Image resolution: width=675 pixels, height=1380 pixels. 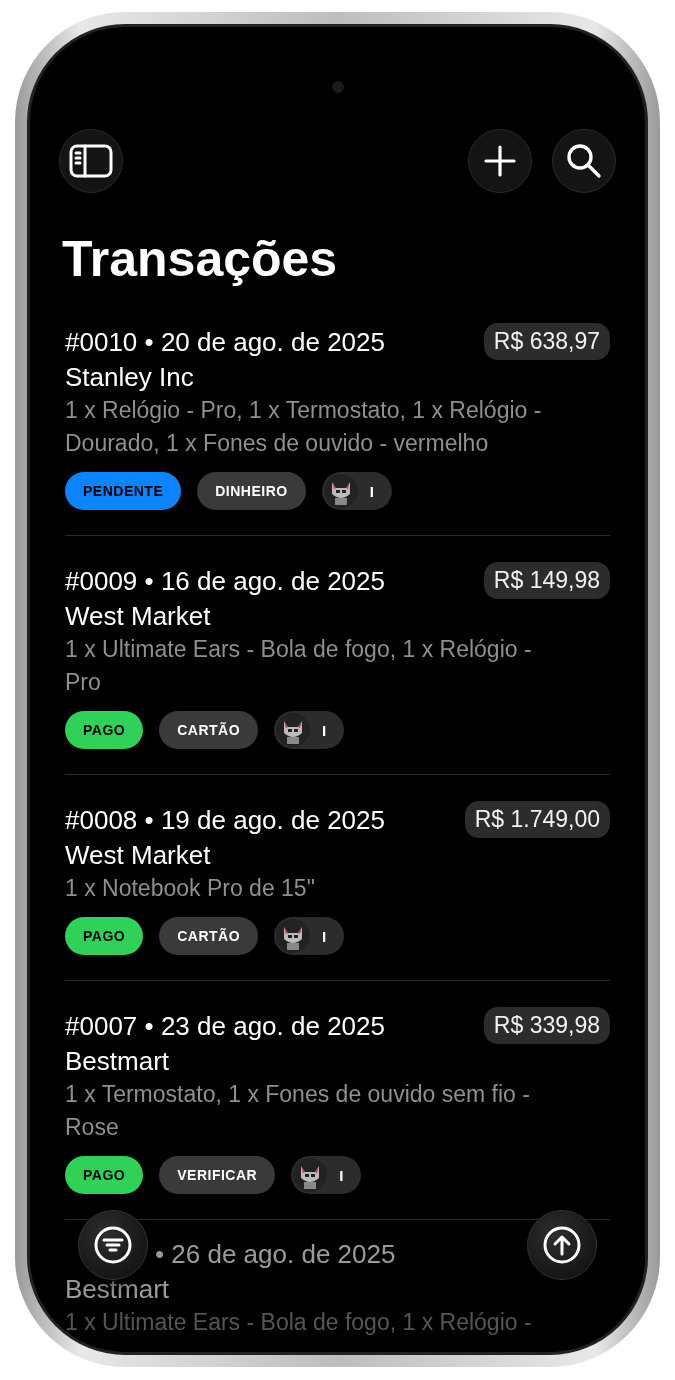 I want to click on transaction-row: #0010 • 20 de ago. de 2025 R$ 638,97 Stanley Inc 1 x Relógio - Pro, 1 x Termostato, 1 x Relógio - Dourado, 1 x Fones de ouvido - vermelho PENDENTE DINHEIRO I, so click(x=337, y=416).